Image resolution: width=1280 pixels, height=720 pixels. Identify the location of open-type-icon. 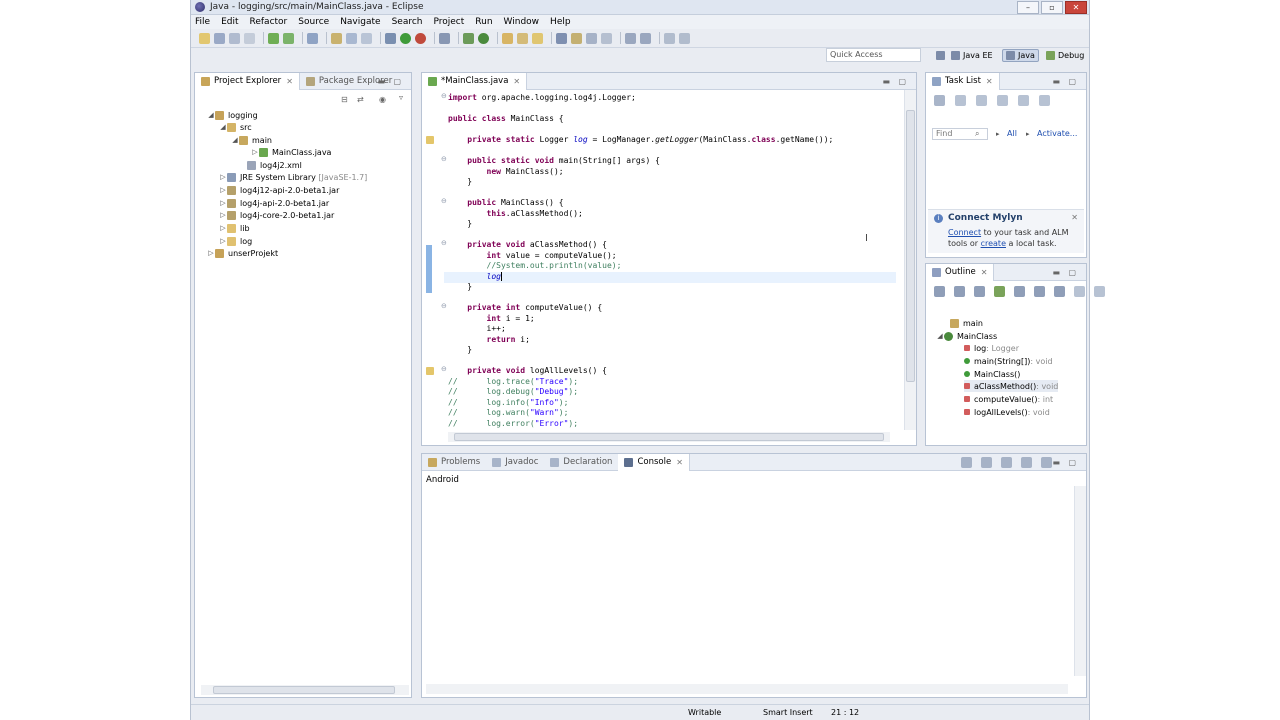
(336, 38).